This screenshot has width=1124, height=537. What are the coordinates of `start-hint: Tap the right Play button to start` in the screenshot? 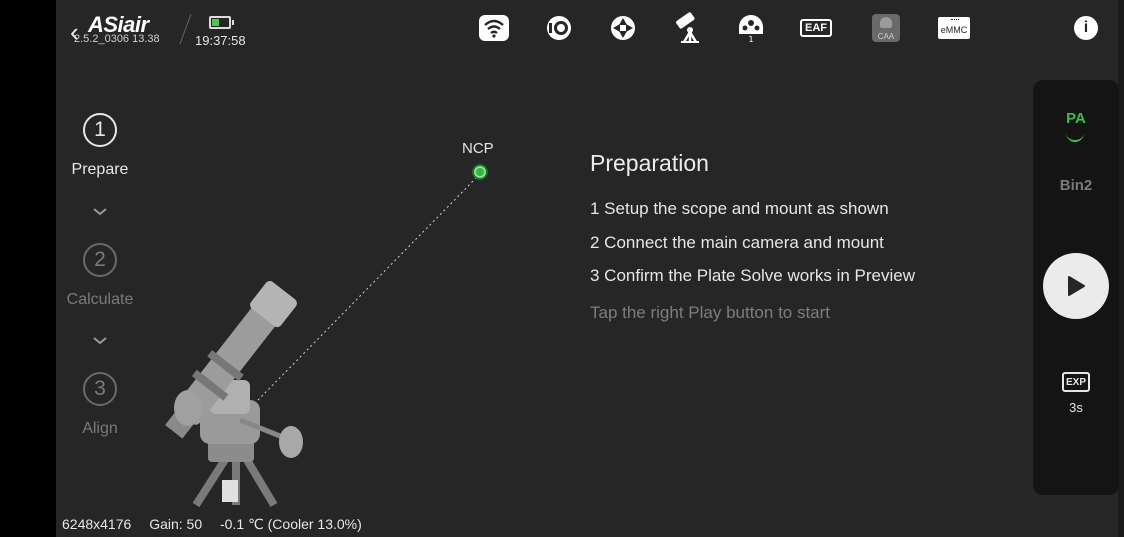 It's located at (710, 312).